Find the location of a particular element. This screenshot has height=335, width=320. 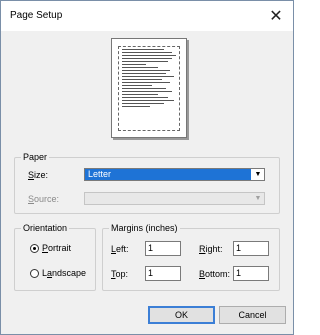

margin-right-input: 1 is located at coordinates (251, 248).